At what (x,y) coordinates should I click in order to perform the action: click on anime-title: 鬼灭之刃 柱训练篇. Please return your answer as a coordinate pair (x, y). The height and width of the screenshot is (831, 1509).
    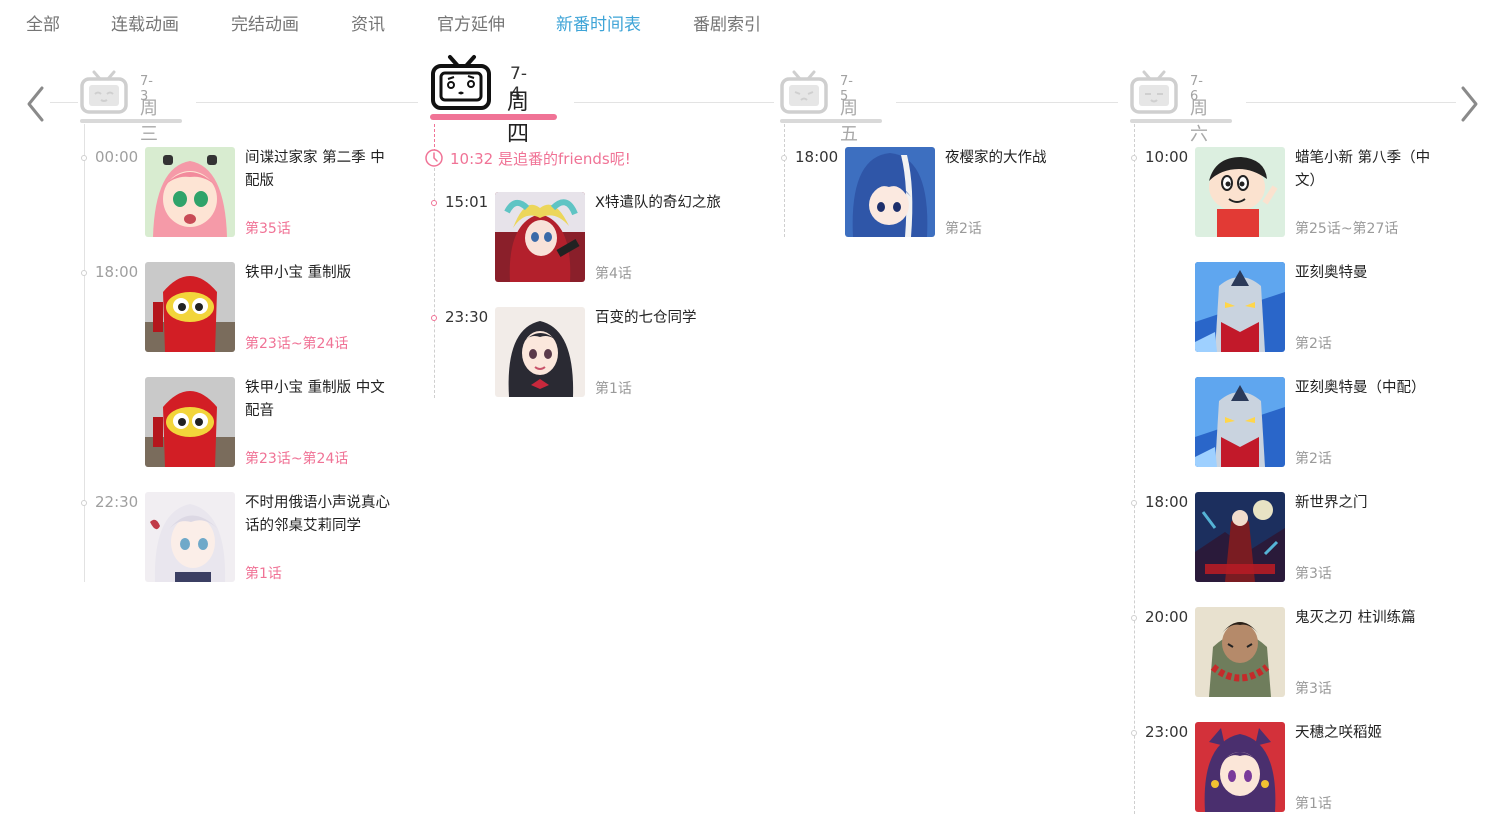
    Looking at the image, I should click on (1372, 618).